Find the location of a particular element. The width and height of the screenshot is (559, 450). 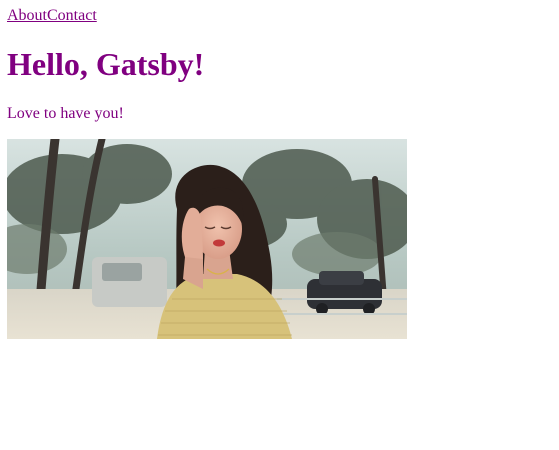

page-tagline: Love to have you! is located at coordinates (65, 113).